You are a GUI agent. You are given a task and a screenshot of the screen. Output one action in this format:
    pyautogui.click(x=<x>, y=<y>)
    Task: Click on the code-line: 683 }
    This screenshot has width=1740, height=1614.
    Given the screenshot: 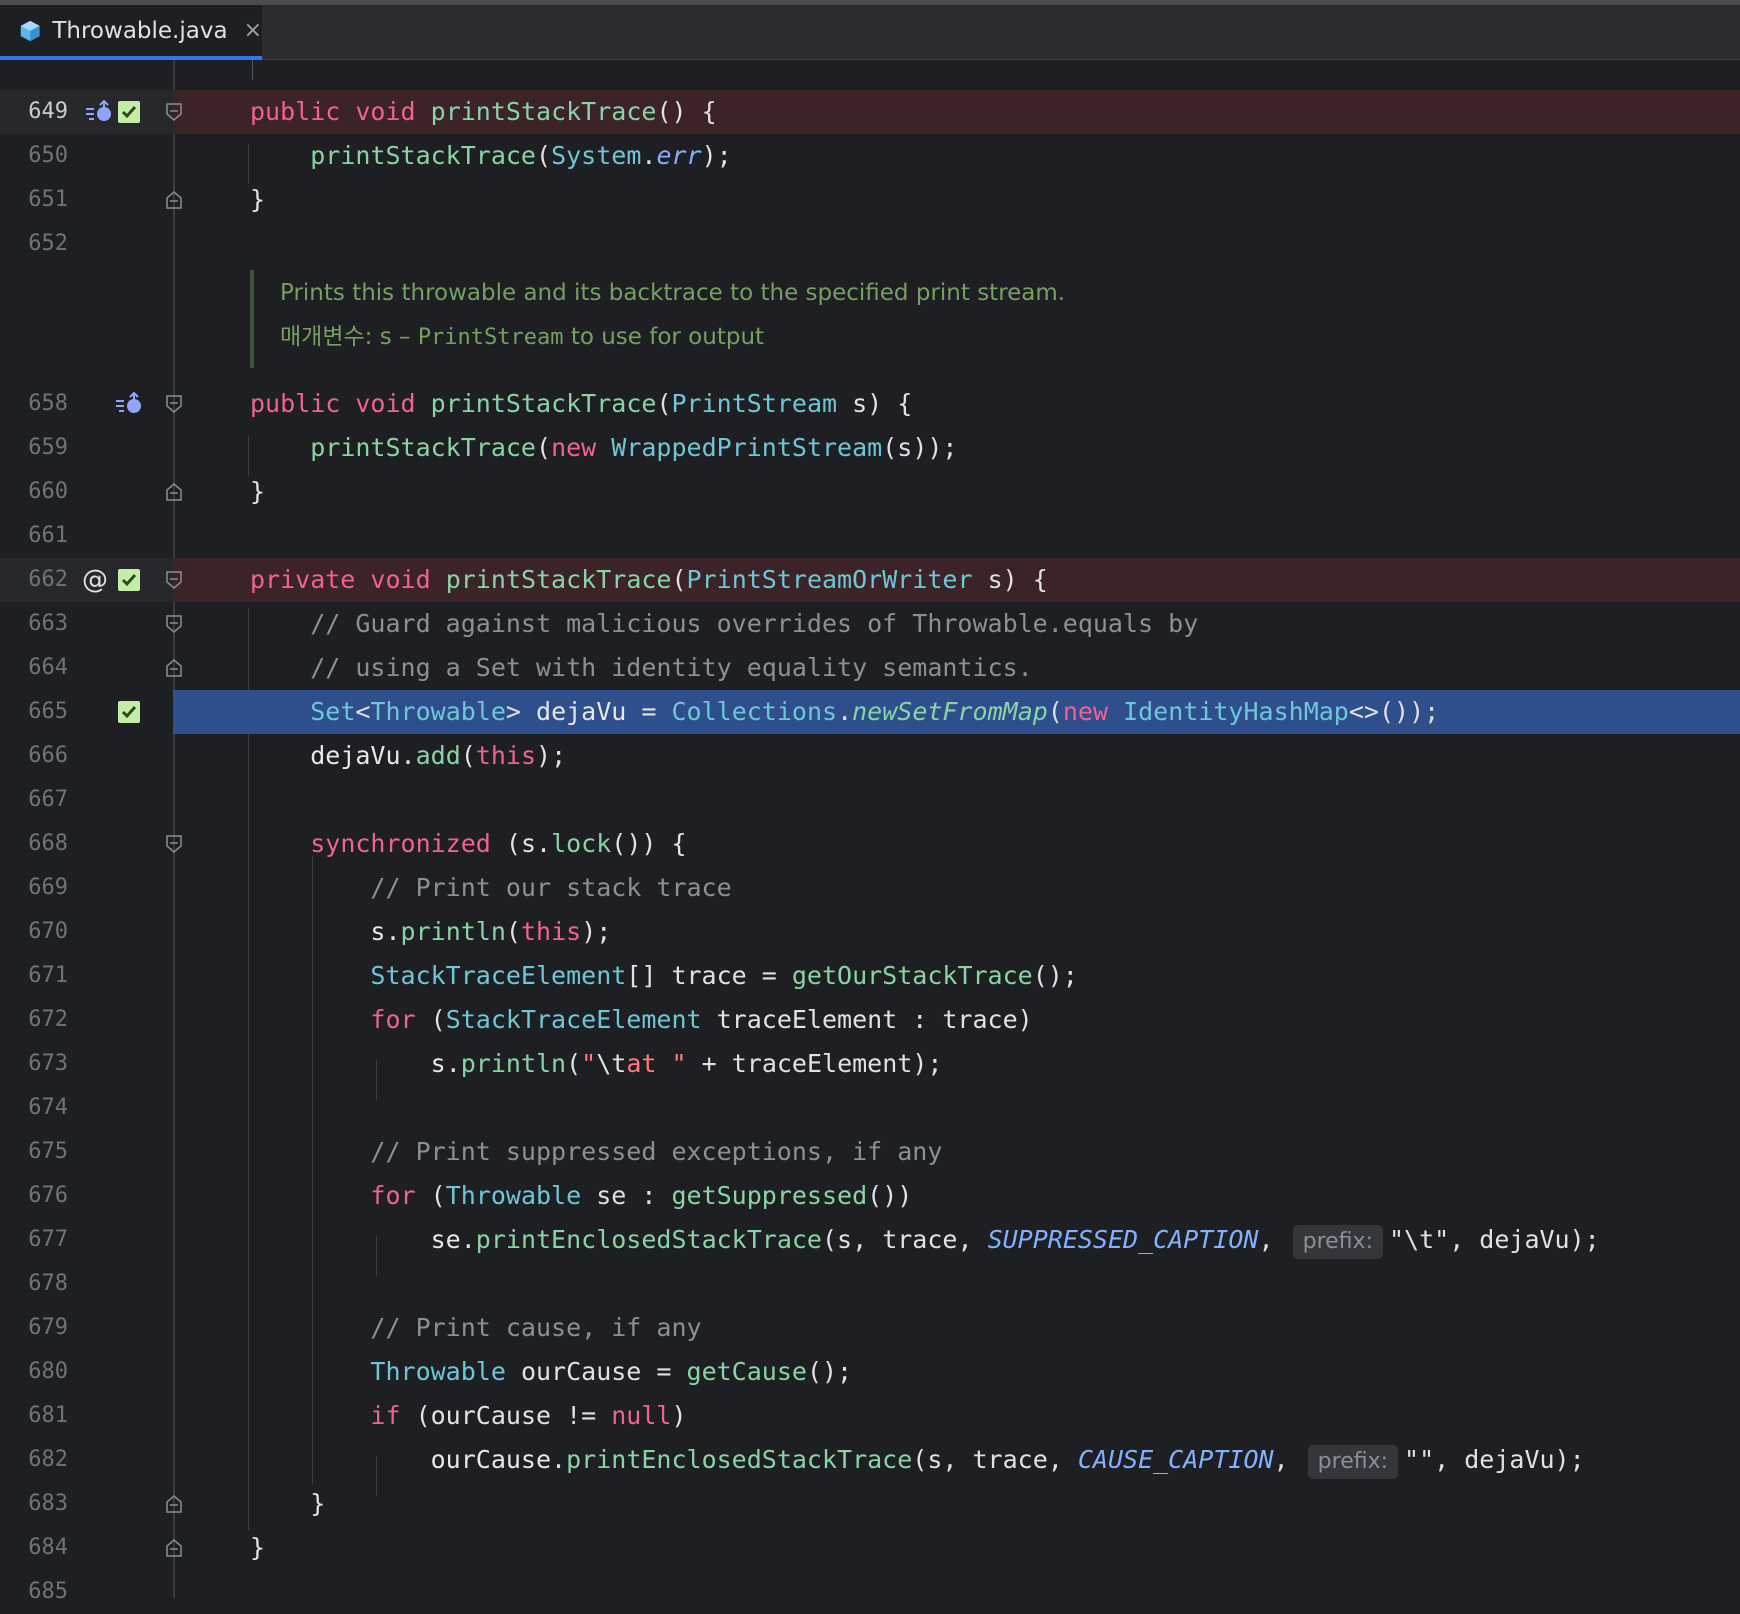 What is the action you would take?
    pyautogui.click(x=870, y=1504)
    